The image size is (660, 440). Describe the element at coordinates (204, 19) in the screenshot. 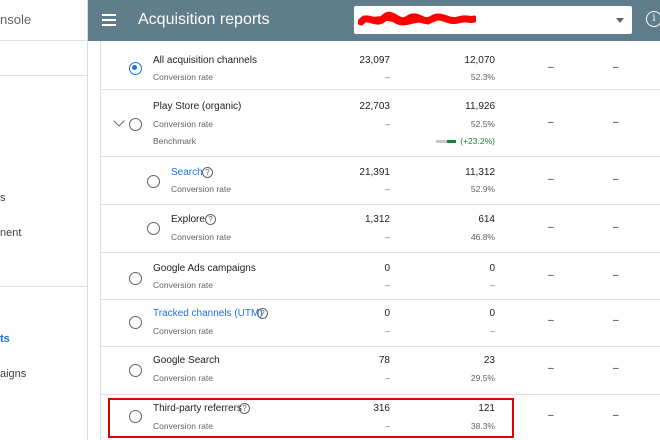

I see `page-title: Acquisition reports` at that location.